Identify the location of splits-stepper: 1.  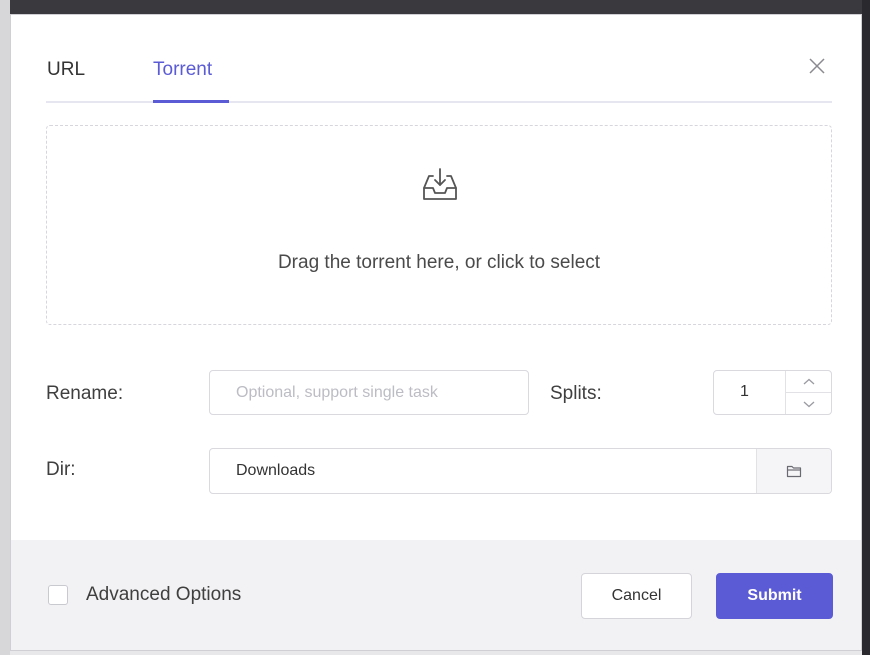
(772, 392).